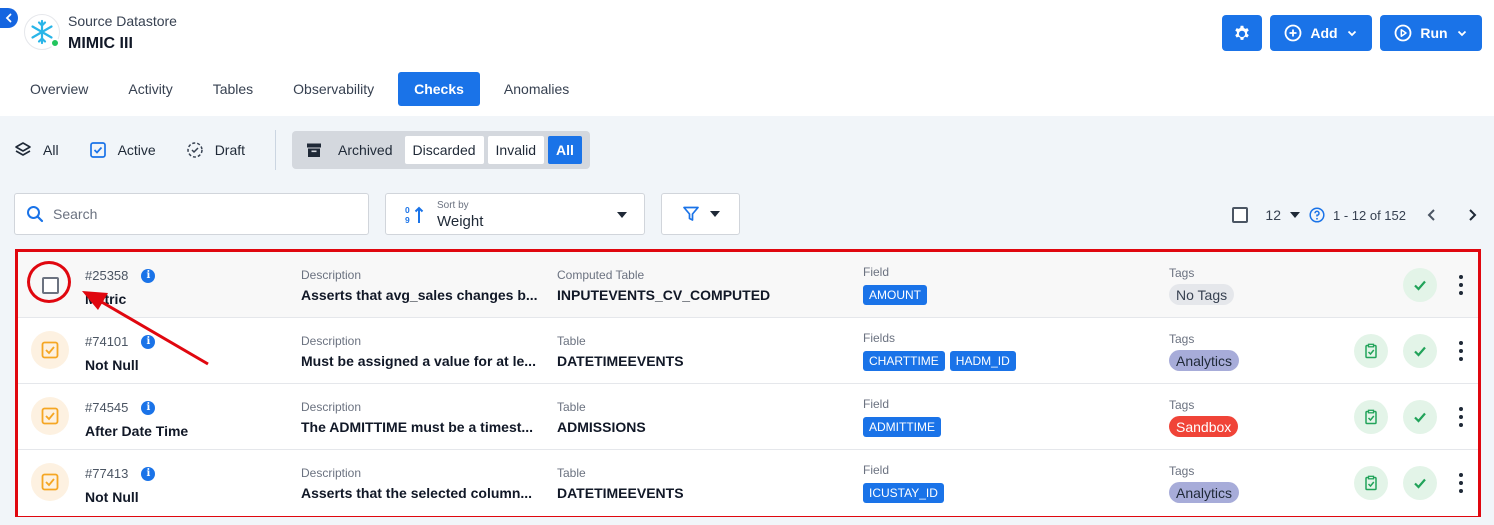 This screenshot has width=1494, height=525. I want to click on field-chip: AMOUNT, so click(895, 295).